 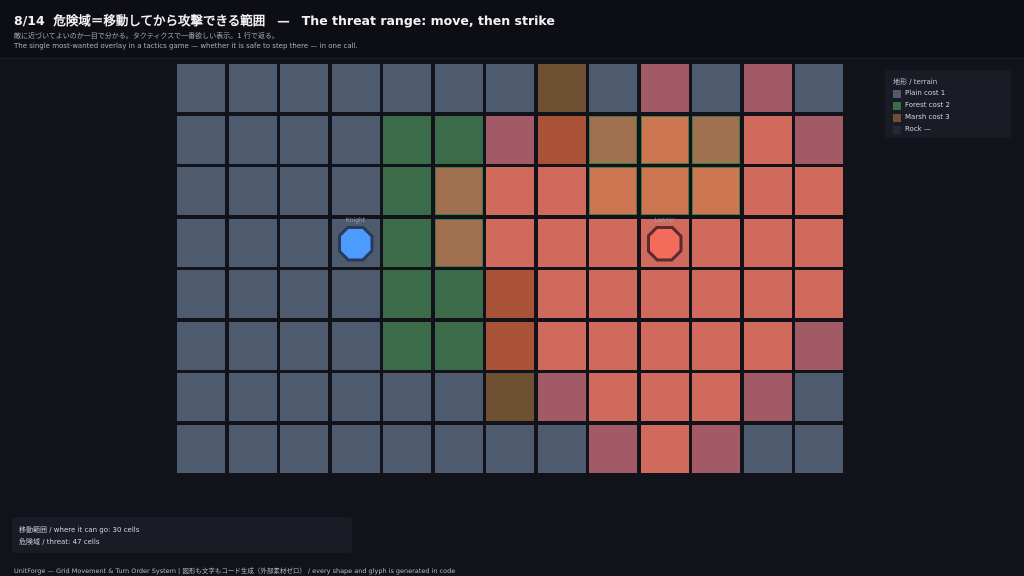 I want to click on ally-unit, so click(x=355, y=243).